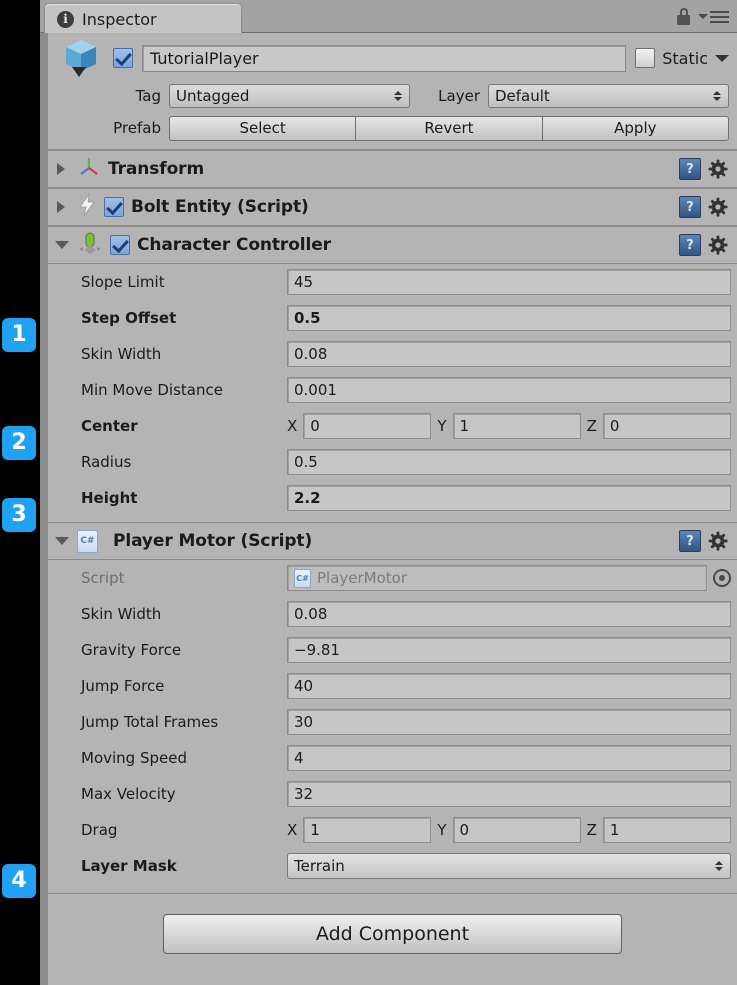  I want to click on prefab-revert-button: Revert, so click(449, 128).